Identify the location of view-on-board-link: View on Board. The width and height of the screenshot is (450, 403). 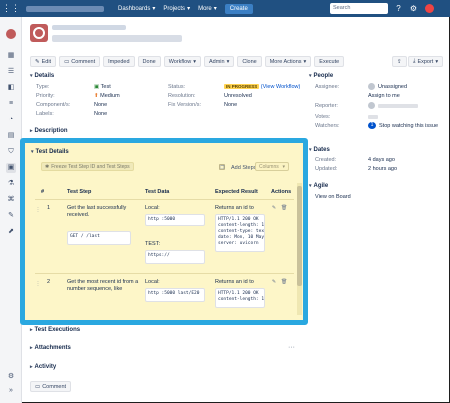
(333, 197).